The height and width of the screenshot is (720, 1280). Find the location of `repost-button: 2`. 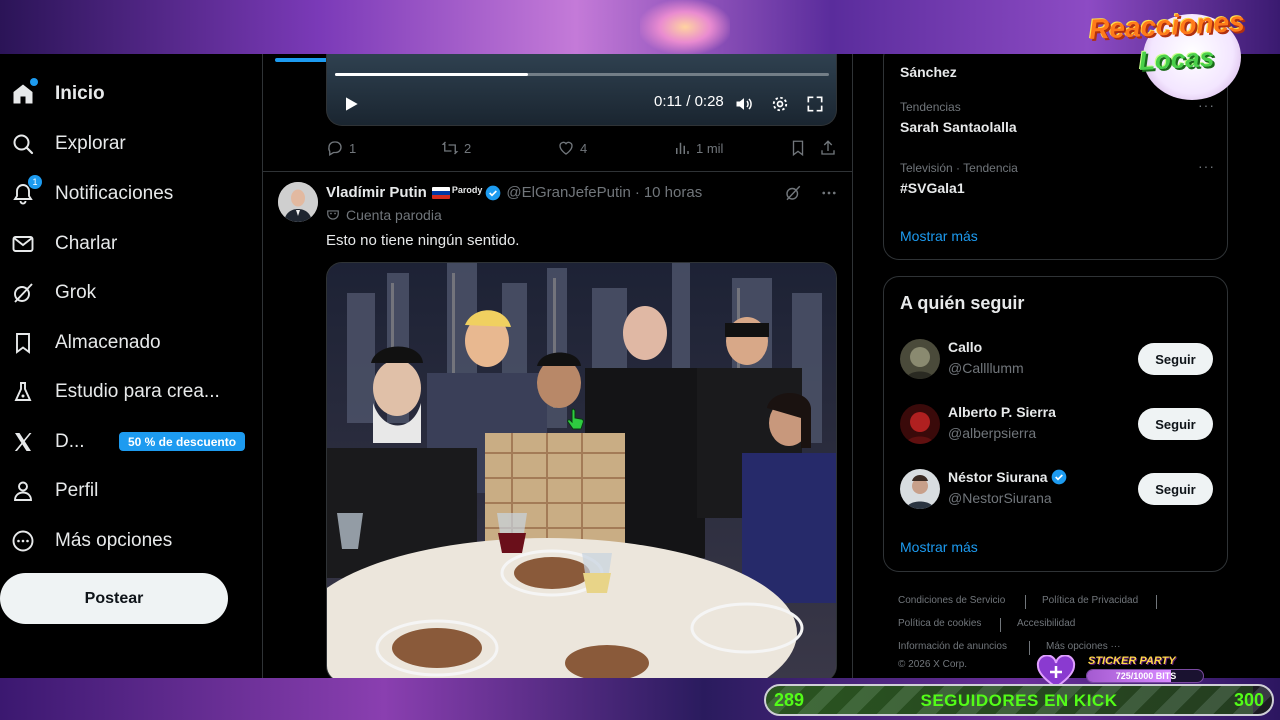

repost-button: 2 is located at coordinates (456, 148).